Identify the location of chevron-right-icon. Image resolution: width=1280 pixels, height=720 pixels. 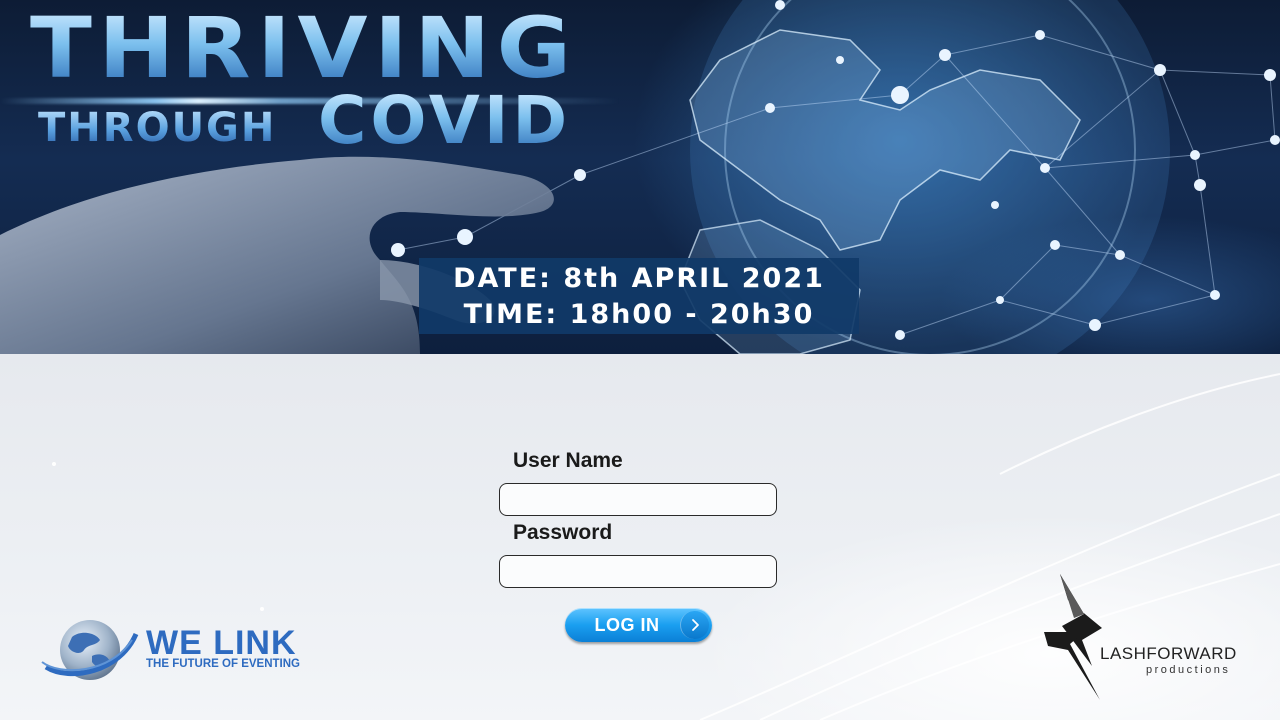
(694, 625).